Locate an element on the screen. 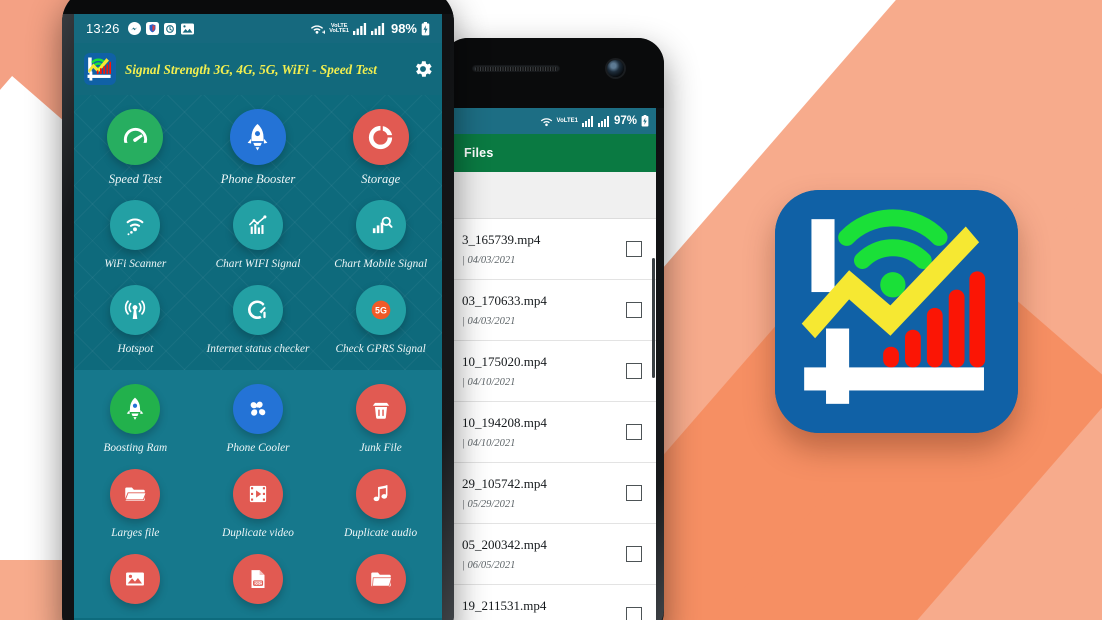  tool-item-phone-booster: Phone Booster is located at coordinates (258, 146).